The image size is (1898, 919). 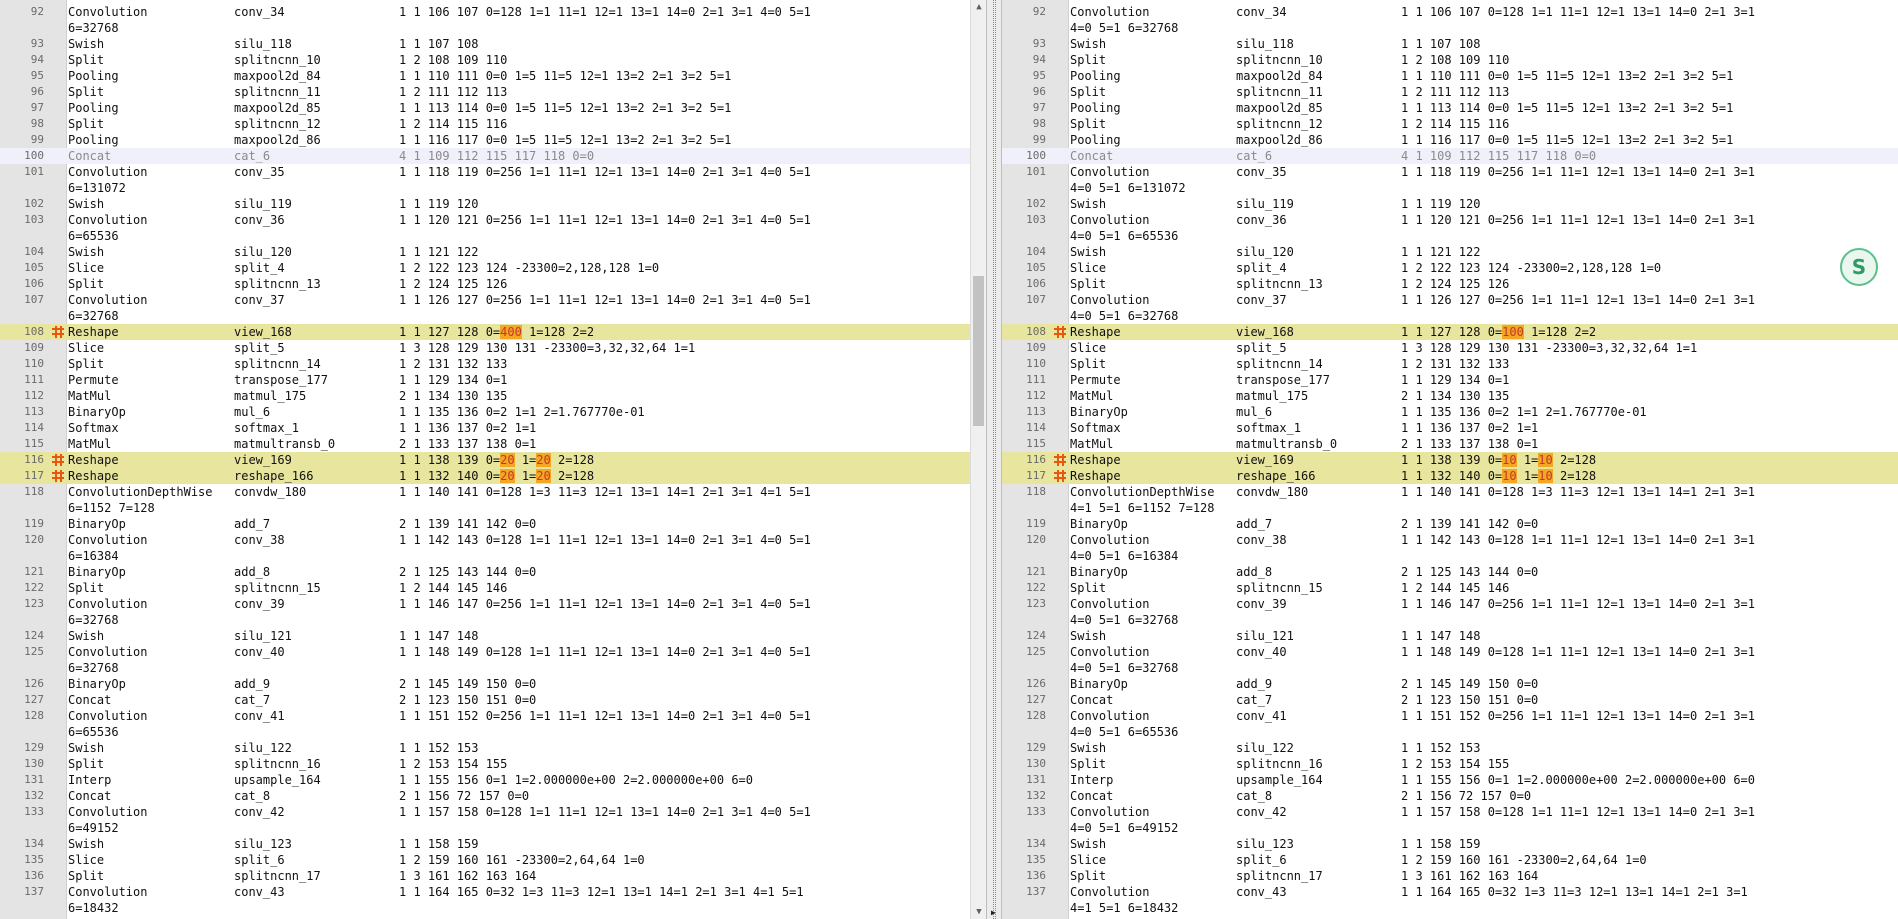 I want to click on wrapped-line: 4=1 5=1 6=18432, so click(x=1450, y=908).